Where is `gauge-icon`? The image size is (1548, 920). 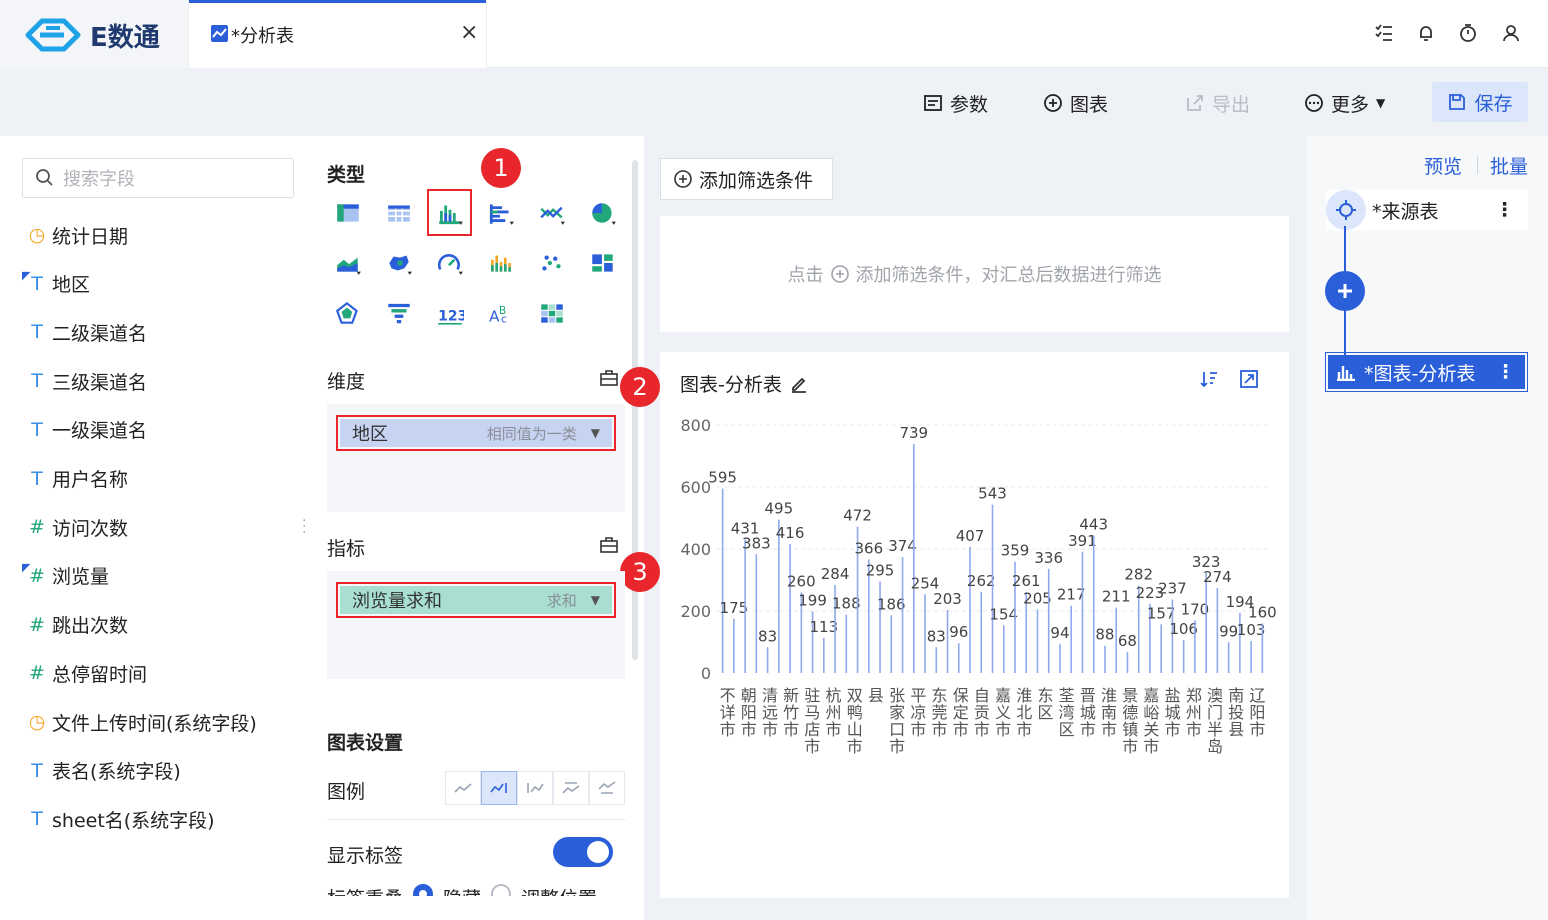 gauge-icon is located at coordinates (450, 263).